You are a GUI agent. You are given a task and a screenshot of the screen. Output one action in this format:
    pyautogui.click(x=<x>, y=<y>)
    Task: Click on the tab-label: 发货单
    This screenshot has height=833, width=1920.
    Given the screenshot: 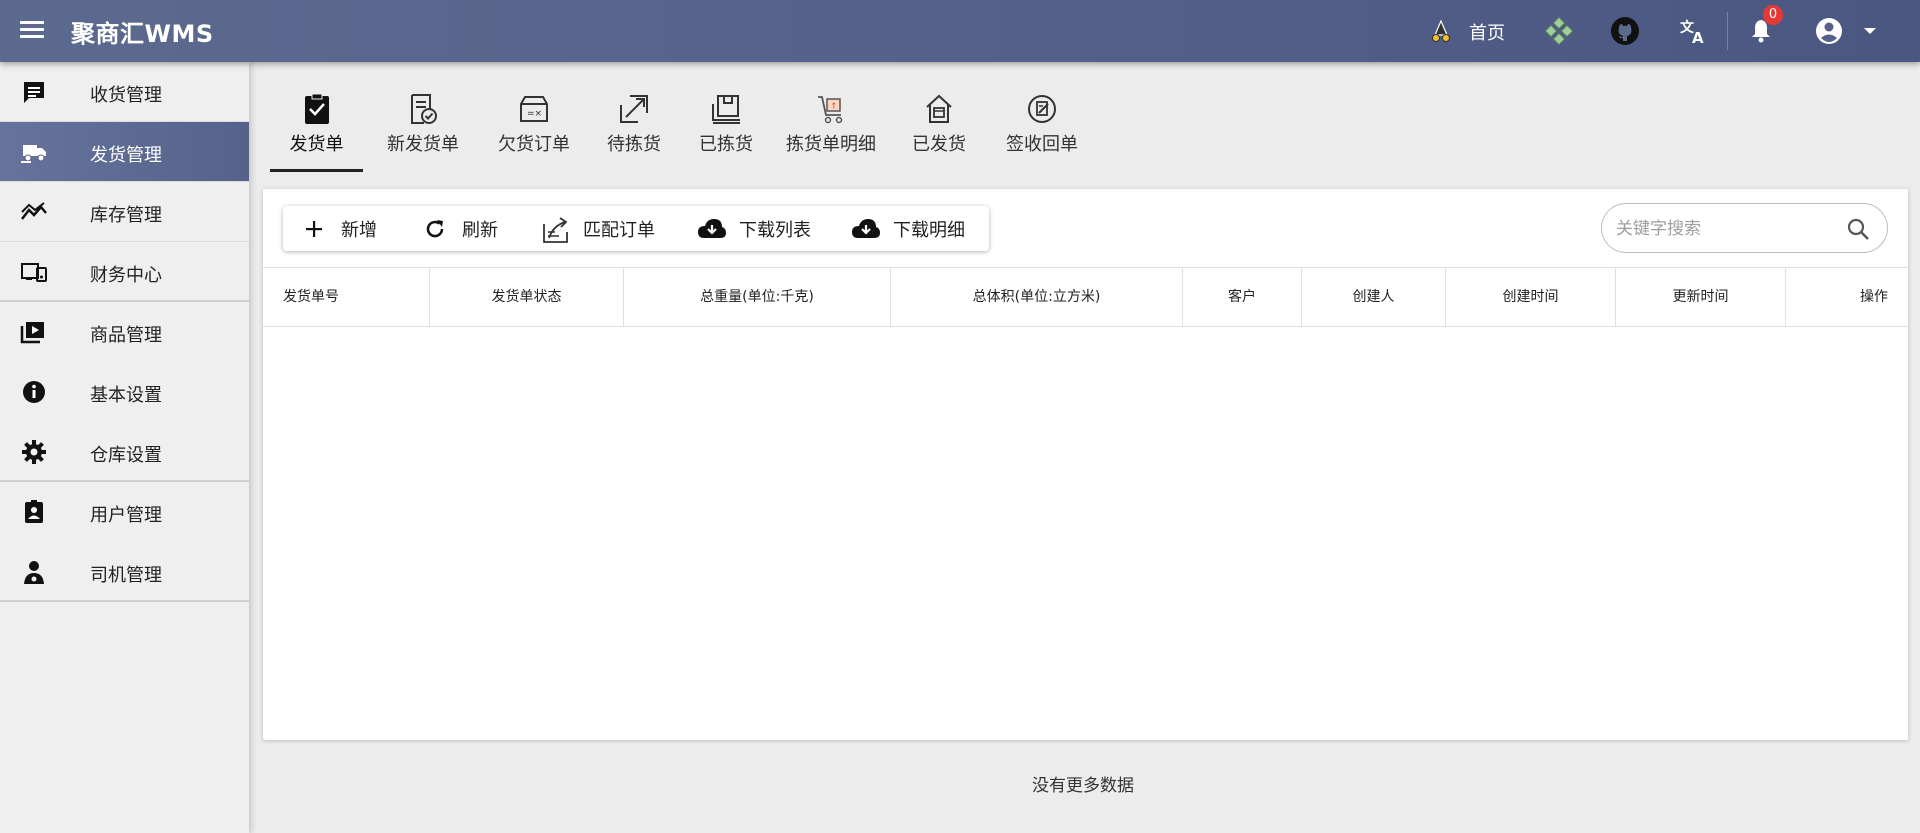 What is the action you would take?
    pyautogui.click(x=316, y=144)
    